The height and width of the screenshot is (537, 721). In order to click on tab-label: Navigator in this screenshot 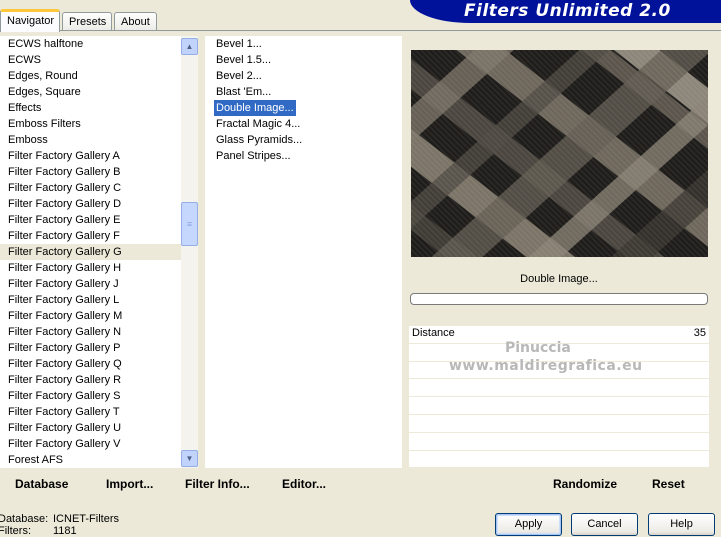, I will do `click(31, 21)`.